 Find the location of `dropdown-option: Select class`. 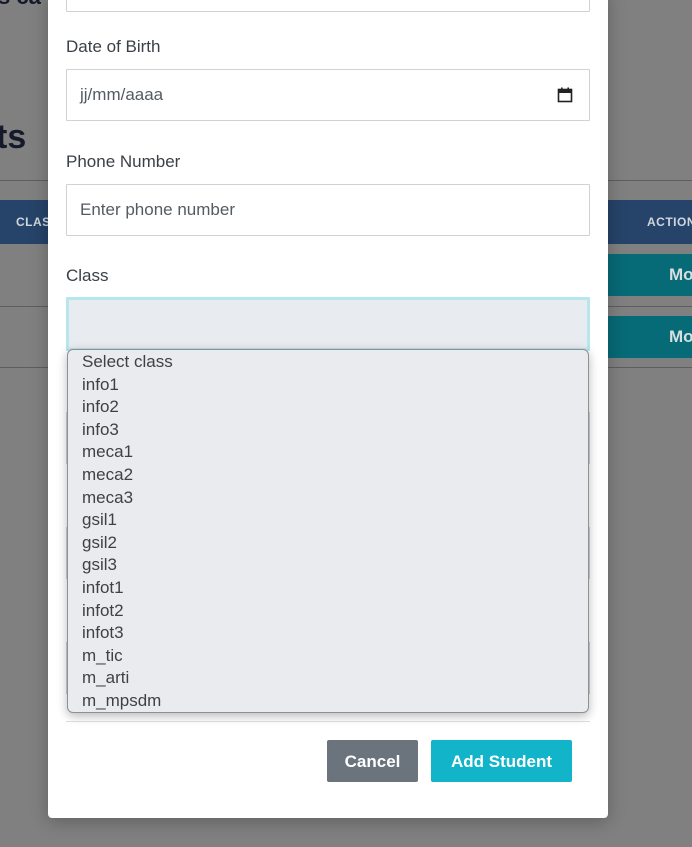

dropdown-option: Select class is located at coordinates (328, 362).